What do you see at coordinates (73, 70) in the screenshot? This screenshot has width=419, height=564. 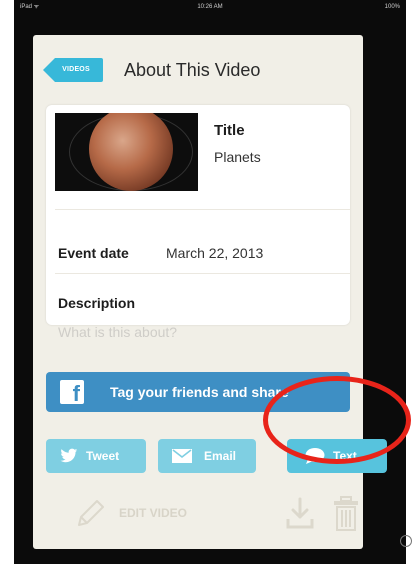 I see `videos-back-button: VIDEOS` at bounding box center [73, 70].